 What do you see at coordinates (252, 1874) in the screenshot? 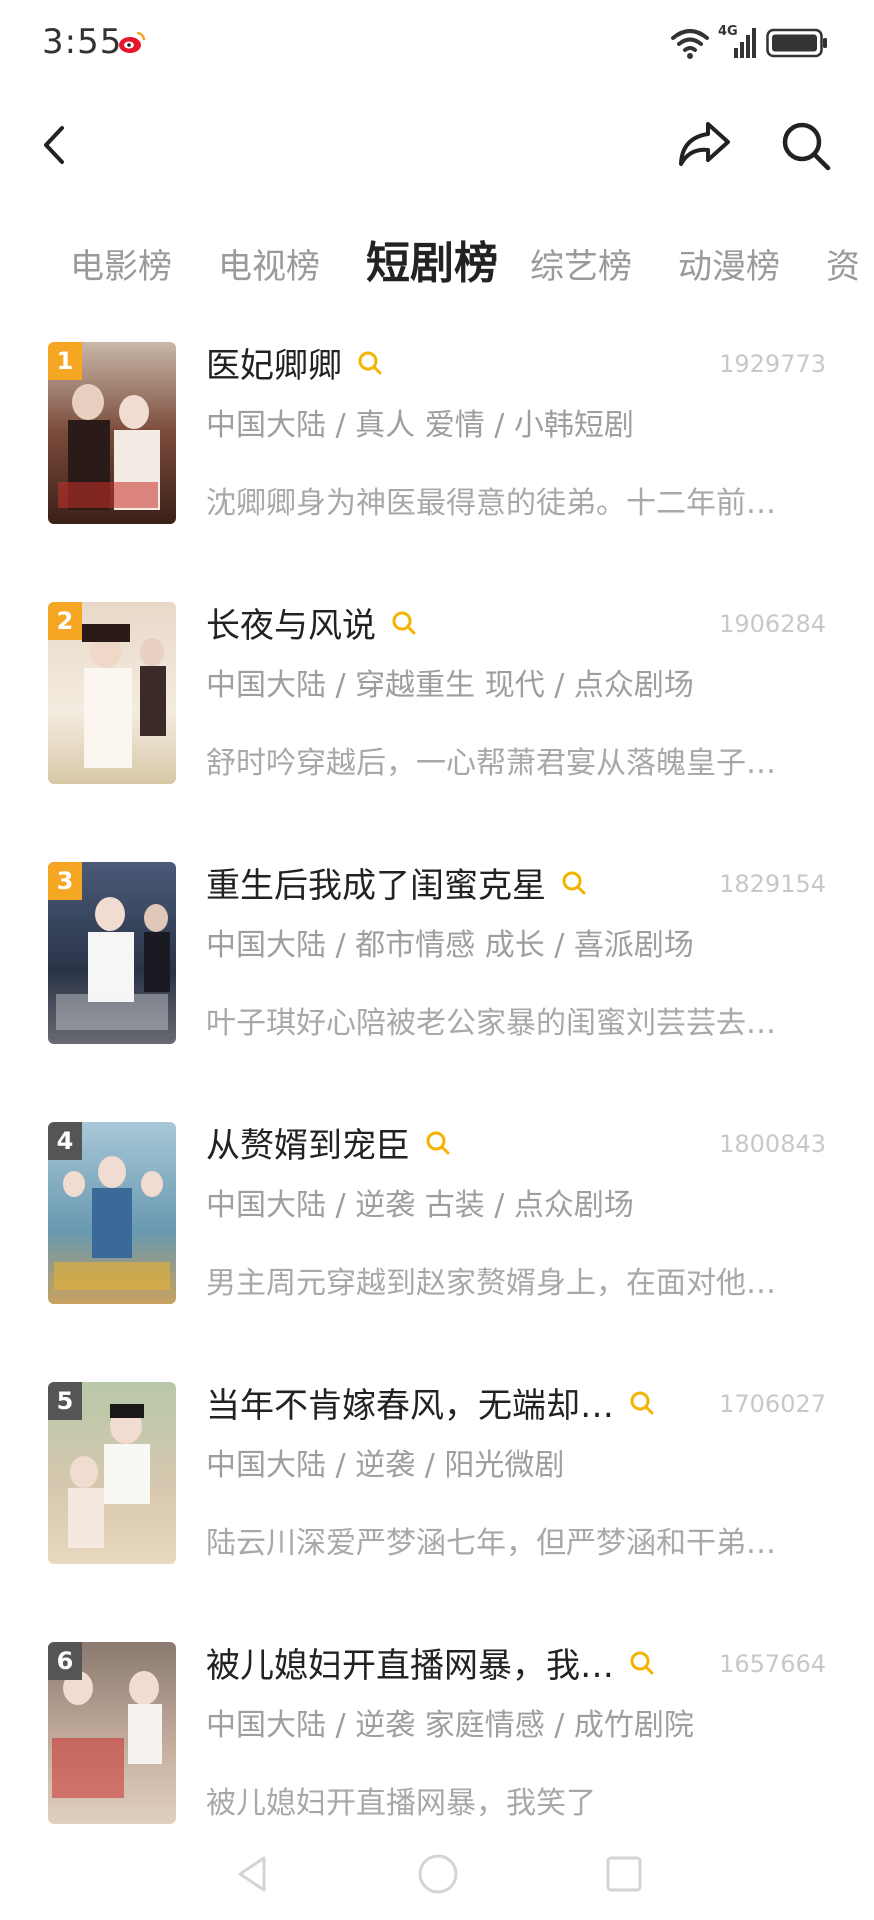
I see `system-back-icon` at bounding box center [252, 1874].